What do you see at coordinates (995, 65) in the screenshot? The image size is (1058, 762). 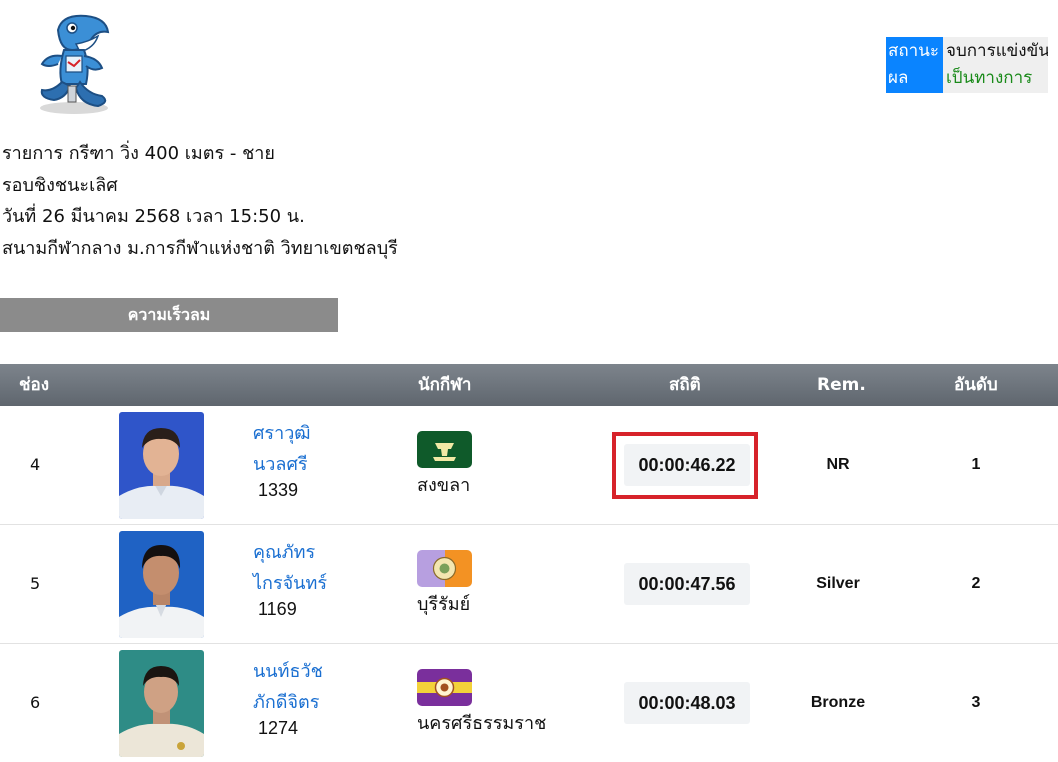 I see `status-value: จบการแข่งขัน เป็นทางการ` at bounding box center [995, 65].